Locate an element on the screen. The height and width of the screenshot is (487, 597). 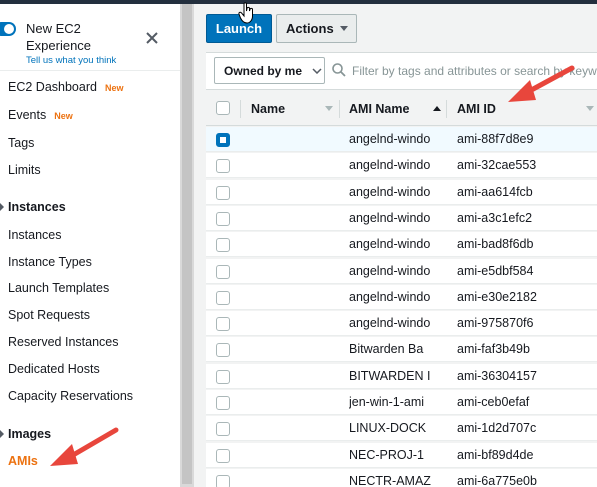
actions-button: Actions is located at coordinates (316, 28).